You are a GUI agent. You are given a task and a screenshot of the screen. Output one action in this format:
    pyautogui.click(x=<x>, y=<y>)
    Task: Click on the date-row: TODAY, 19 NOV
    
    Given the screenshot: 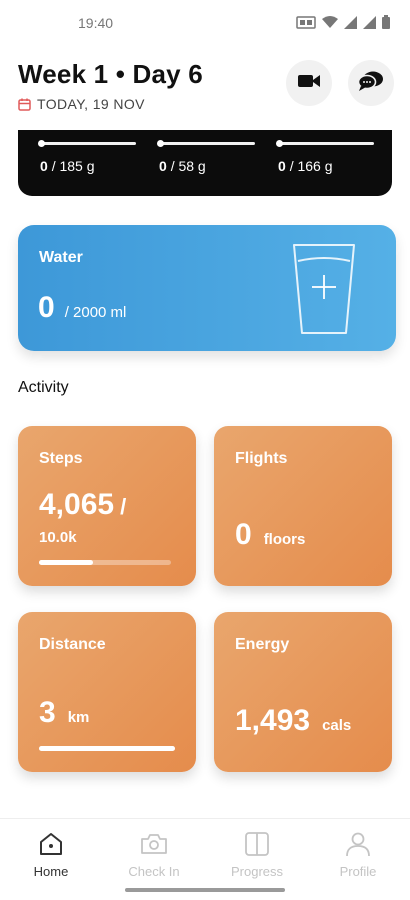 What is the action you would take?
    pyautogui.click(x=81, y=104)
    